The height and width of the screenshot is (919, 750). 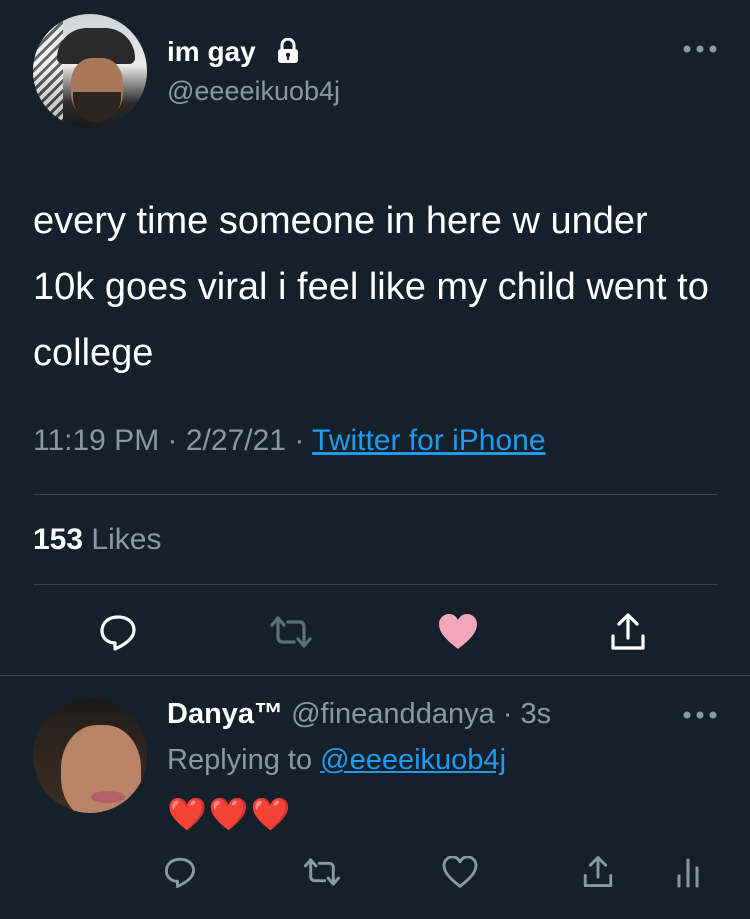 I want to click on reply-header: Danya™ @fineanddanya · 3s, so click(x=359, y=714).